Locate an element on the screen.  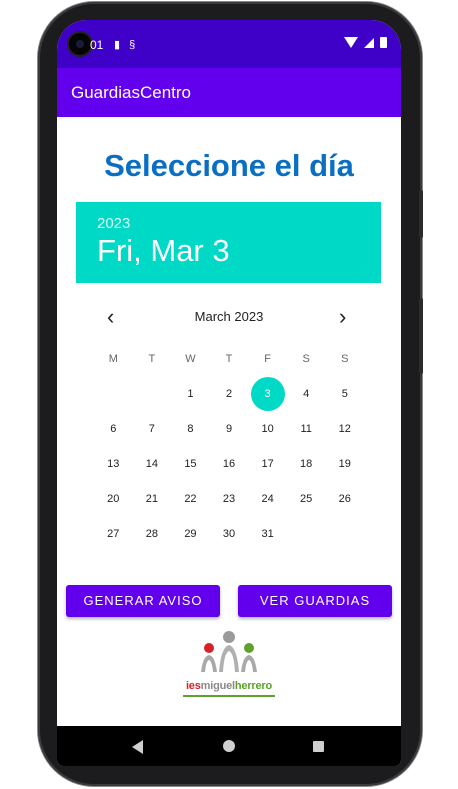
calendar-day-label: 26 is located at coordinates (344, 498).